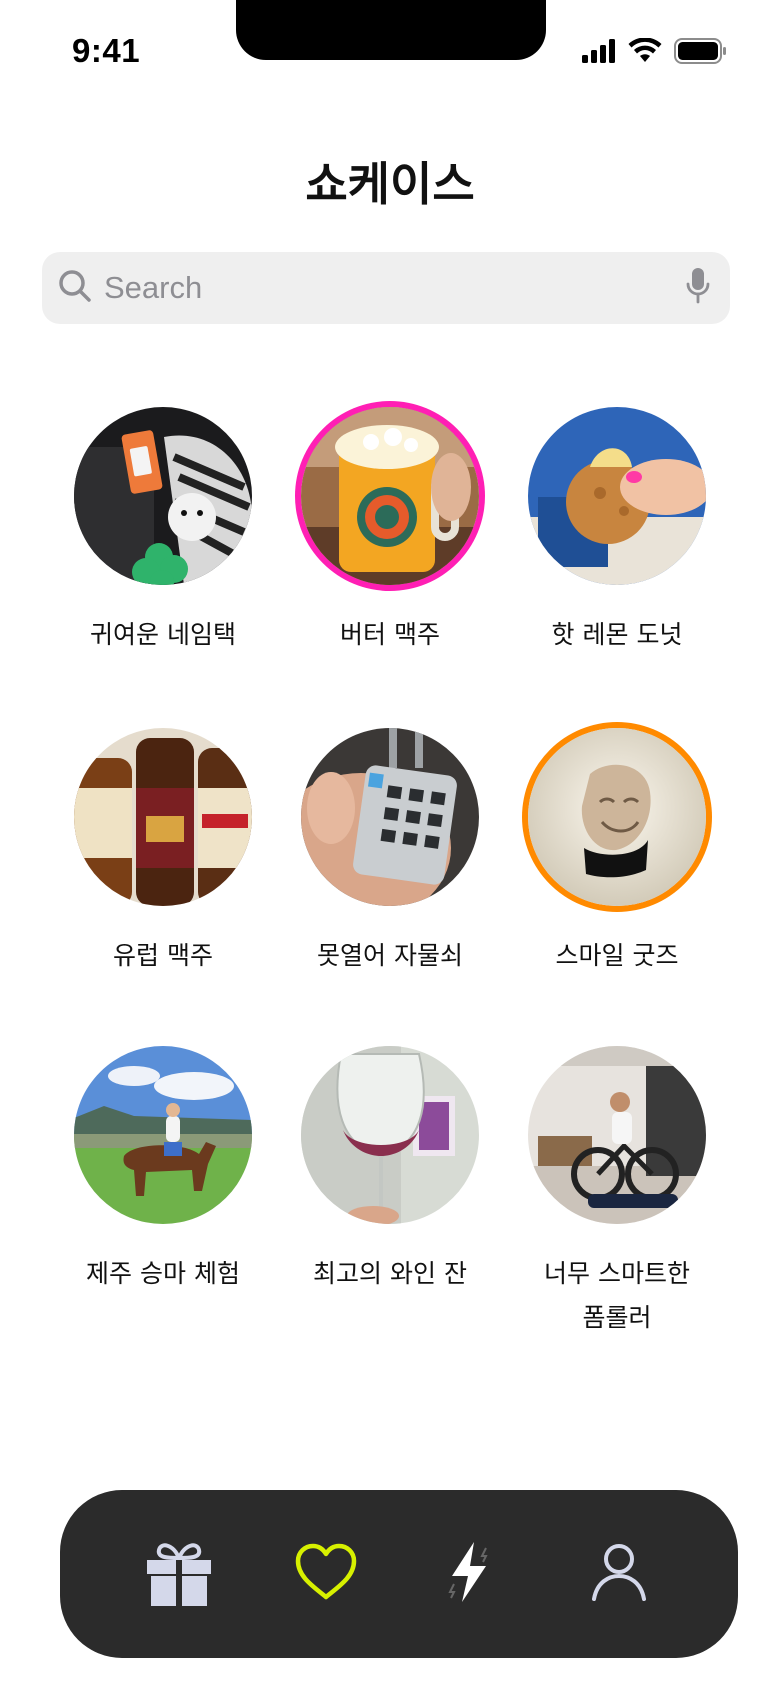 Image resolution: width=780 pixels, height=1688 pixels. I want to click on tab-activity, so click(472, 1574).